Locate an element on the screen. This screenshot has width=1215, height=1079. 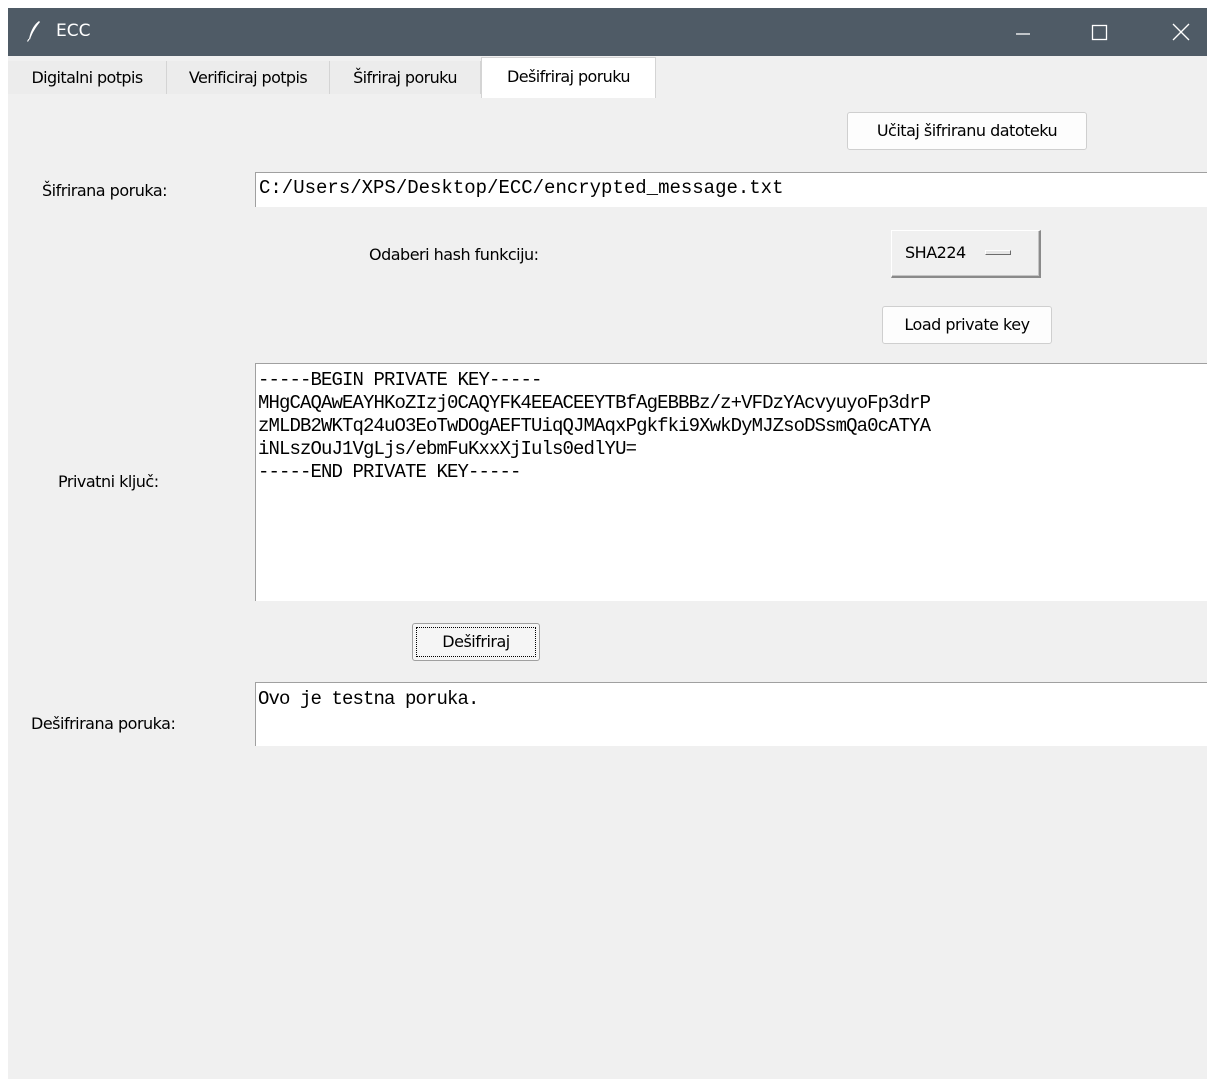
load-encrypted-file-button: Učitaj šifriranu datoteku is located at coordinates (967, 131).